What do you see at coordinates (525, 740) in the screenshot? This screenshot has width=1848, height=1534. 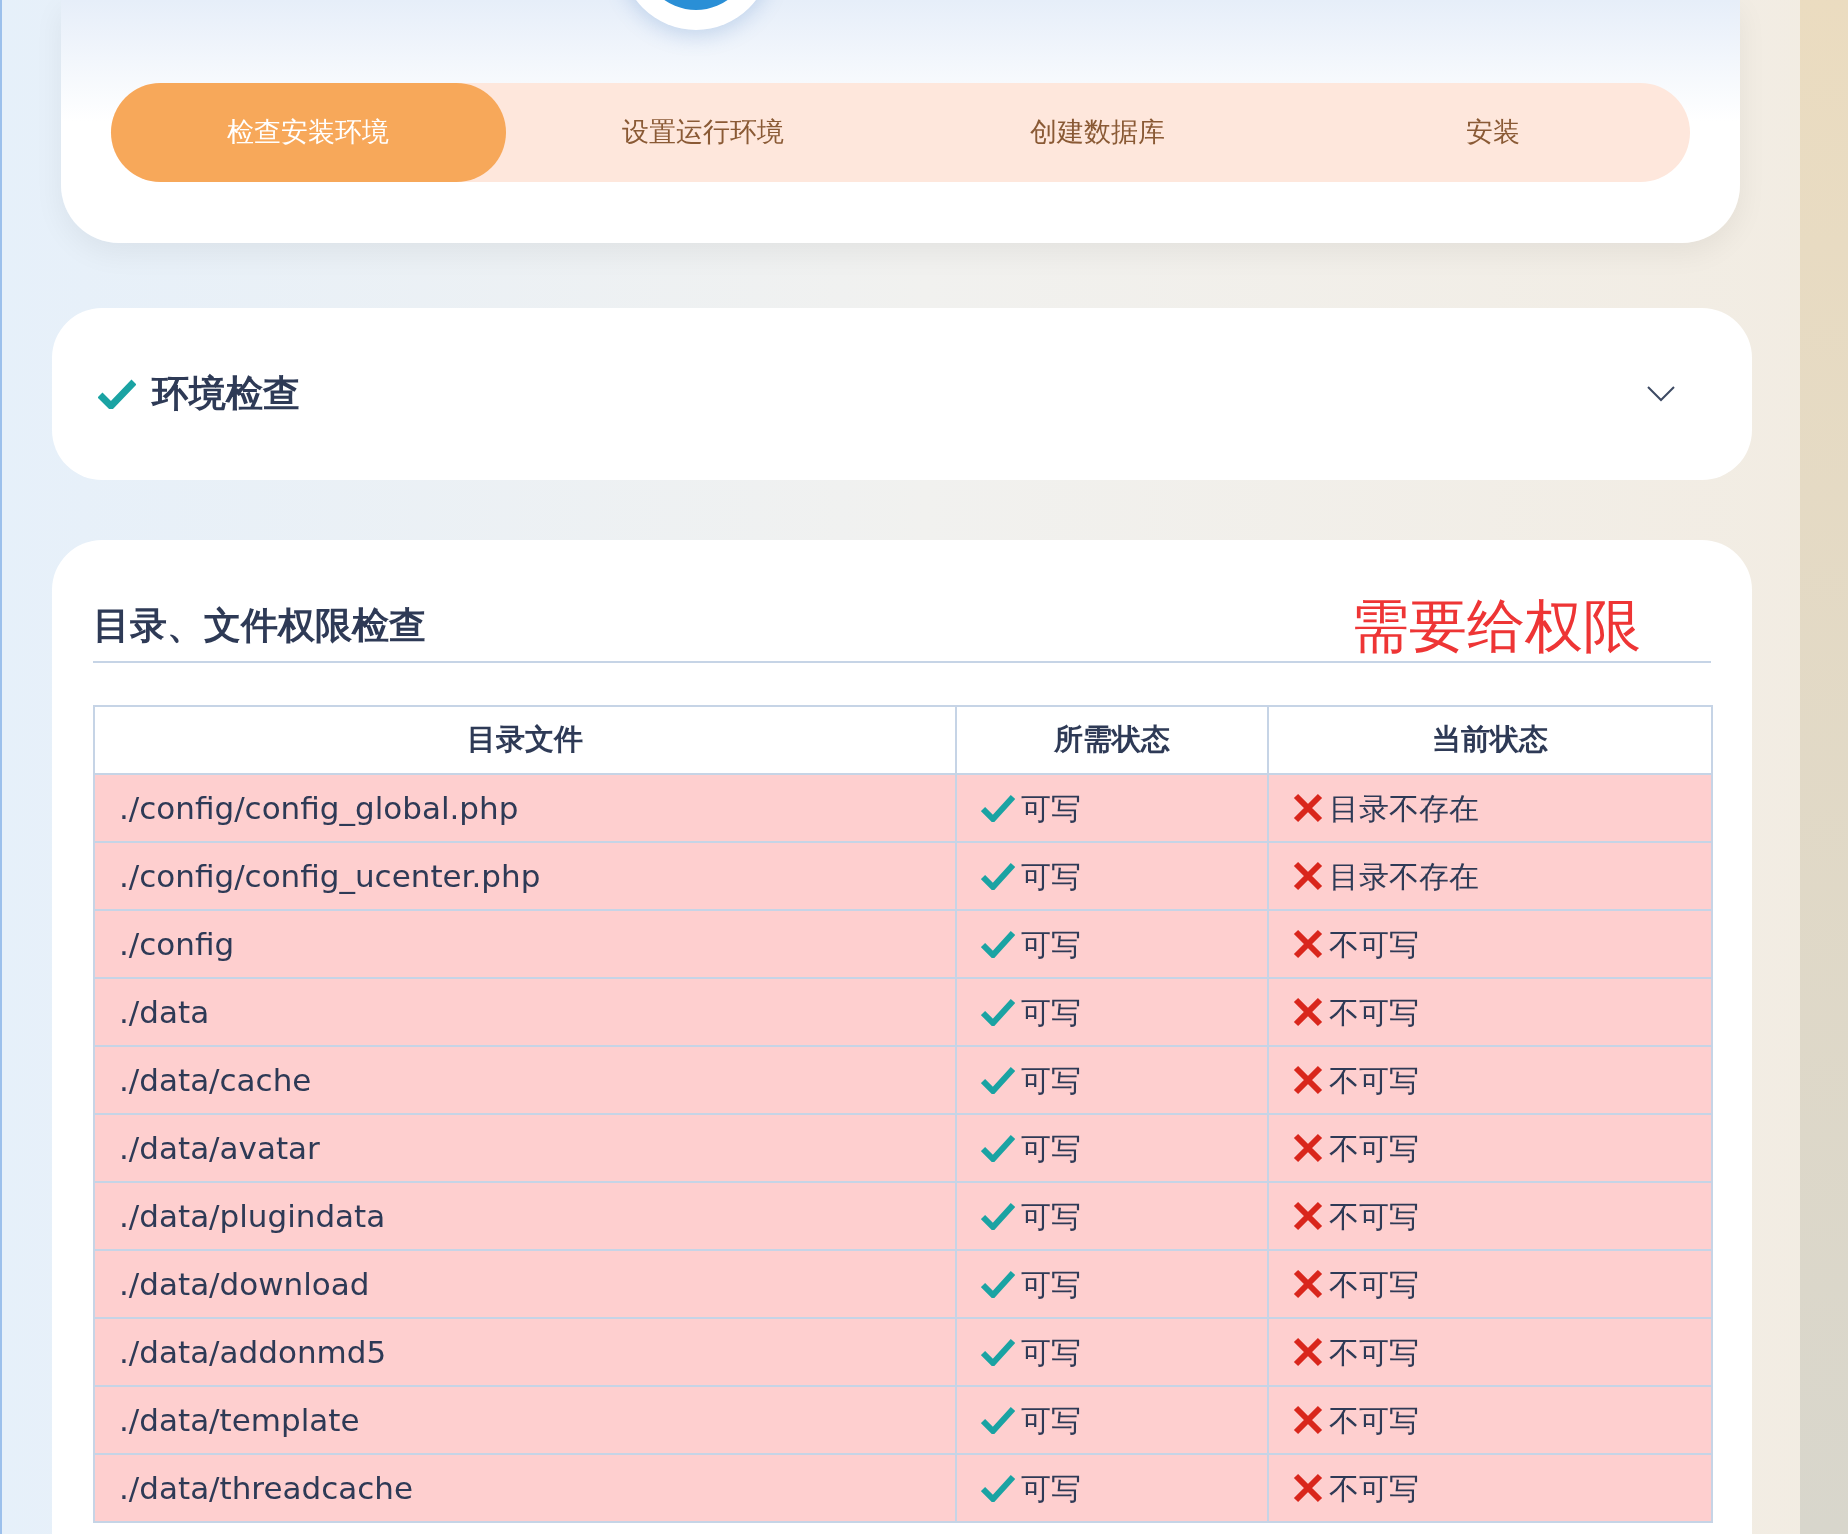 I see `column-header: 目录文件` at bounding box center [525, 740].